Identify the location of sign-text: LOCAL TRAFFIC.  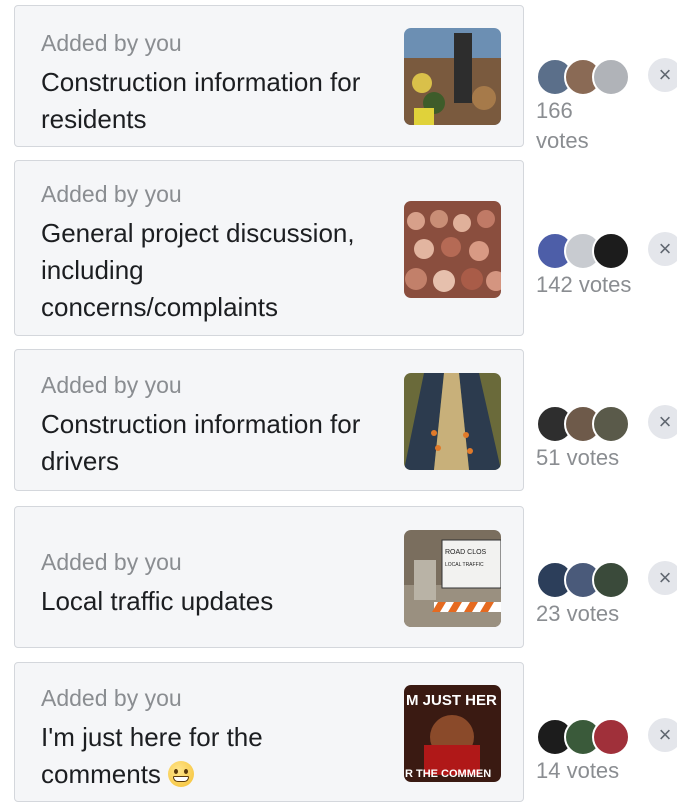
(464, 565).